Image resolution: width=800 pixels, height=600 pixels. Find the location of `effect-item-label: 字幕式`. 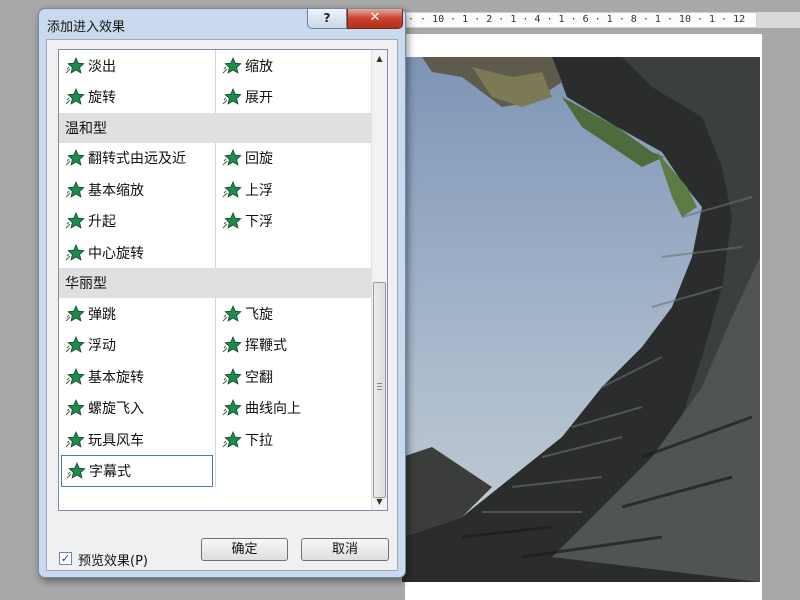

effect-item-label: 字幕式 is located at coordinates (110, 471).